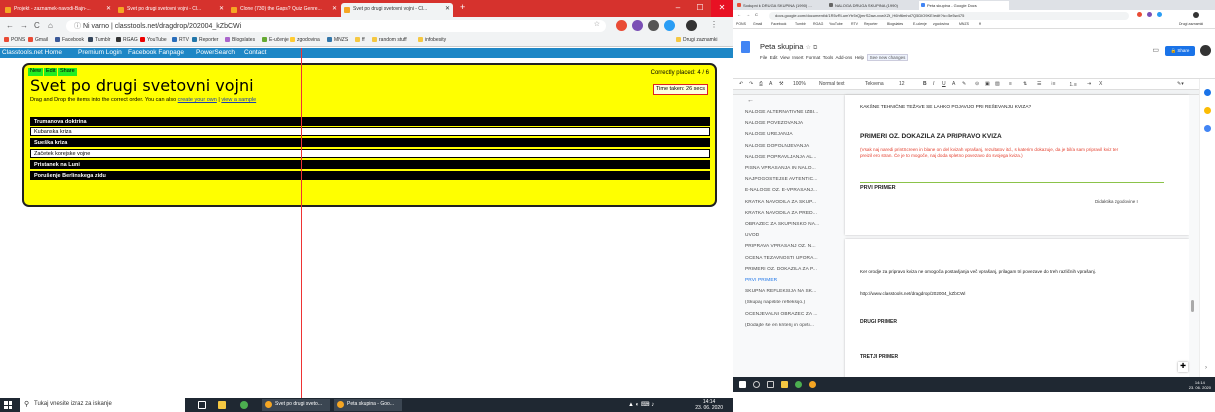 This screenshot has height=412, width=1215. What do you see at coordinates (741, 24) in the screenshot?
I see `bookmark: PONS` at bounding box center [741, 24].